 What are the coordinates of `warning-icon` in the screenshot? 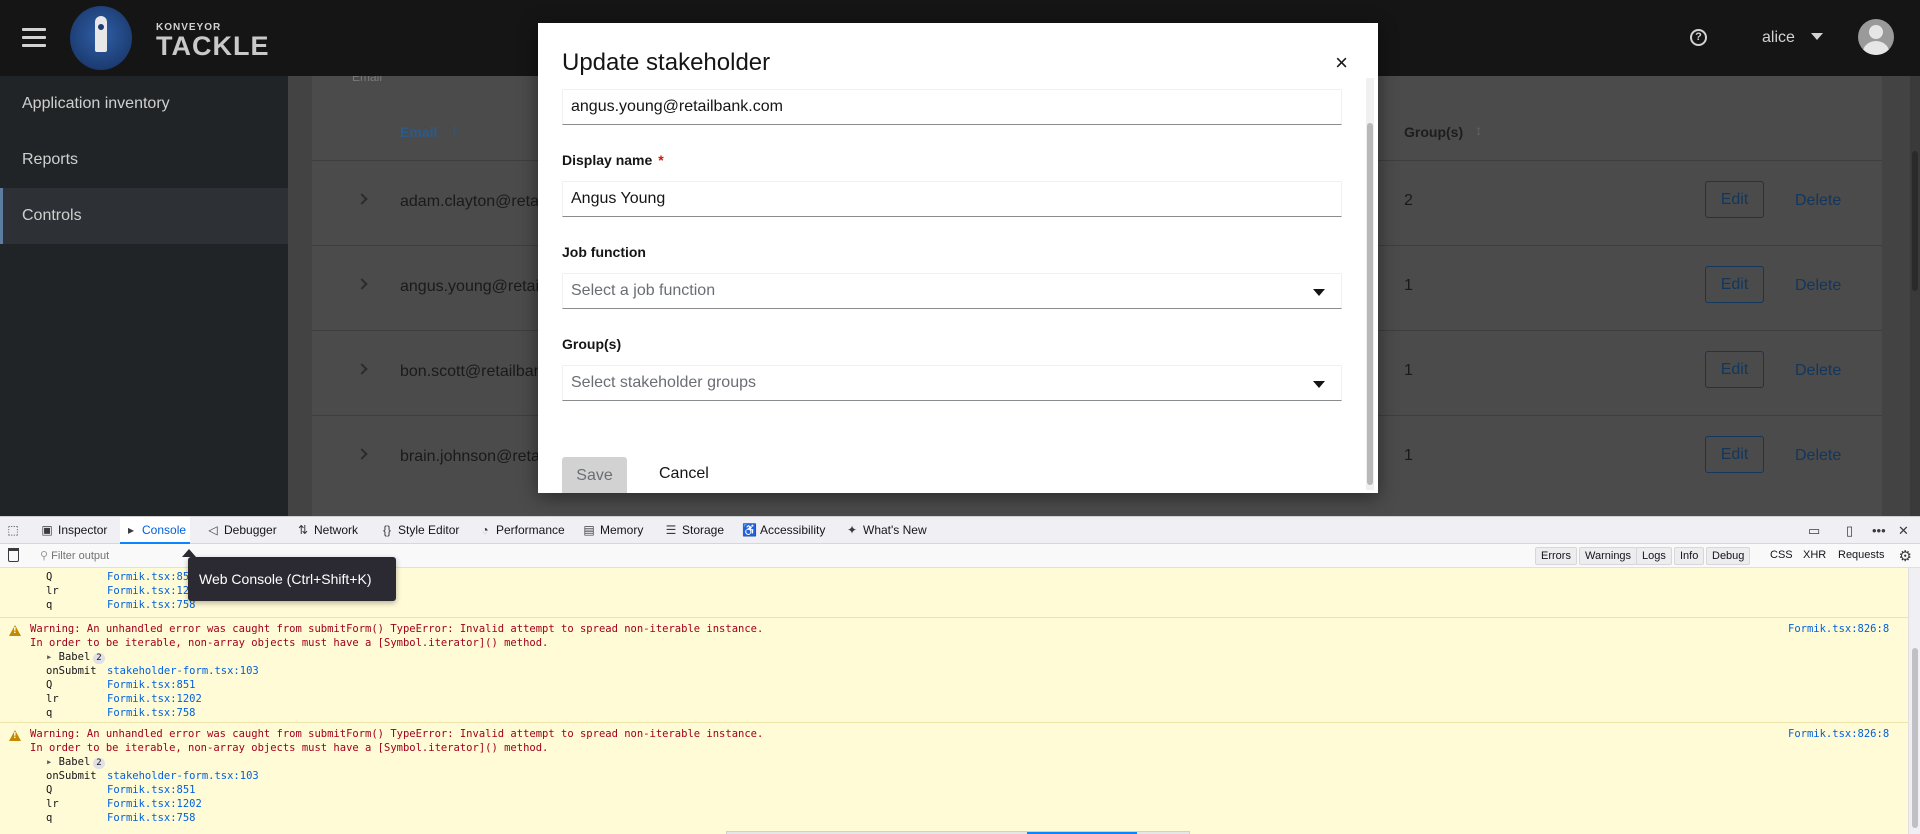 It's located at (15, 630).